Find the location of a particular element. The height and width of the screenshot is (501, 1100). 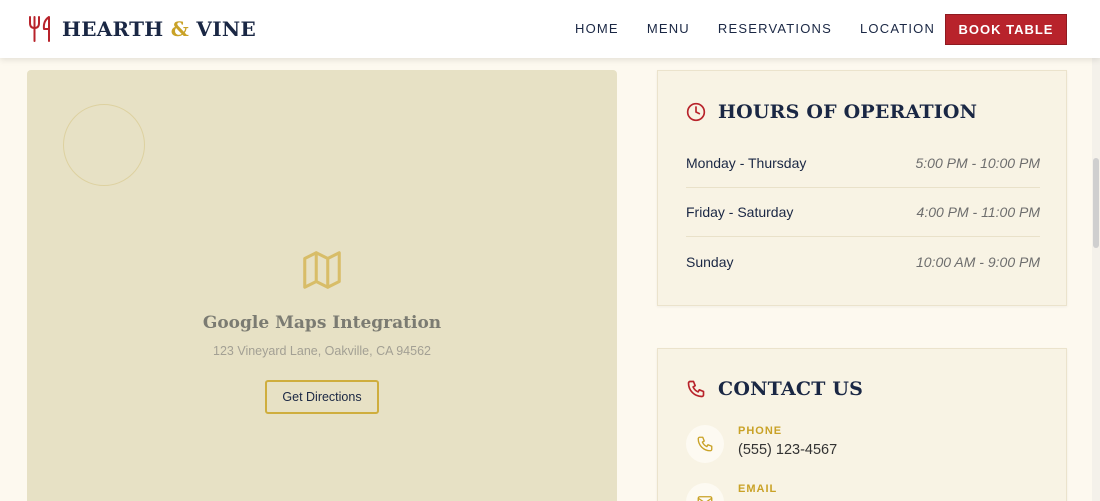

brand-name: HEARTH & VINE is located at coordinates (159, 29).